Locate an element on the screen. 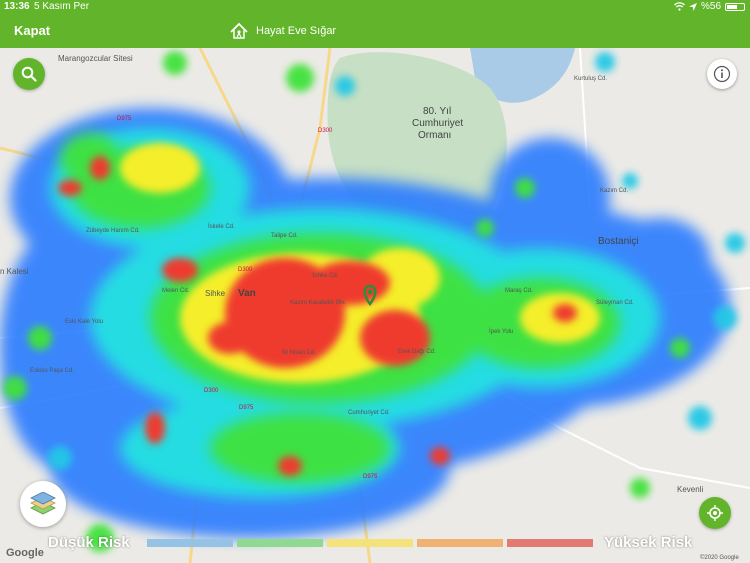 The height and width of the screenshot is (563, 750). app-title-text: Hayat Eve Sığar is located at coordinates (296, 31).